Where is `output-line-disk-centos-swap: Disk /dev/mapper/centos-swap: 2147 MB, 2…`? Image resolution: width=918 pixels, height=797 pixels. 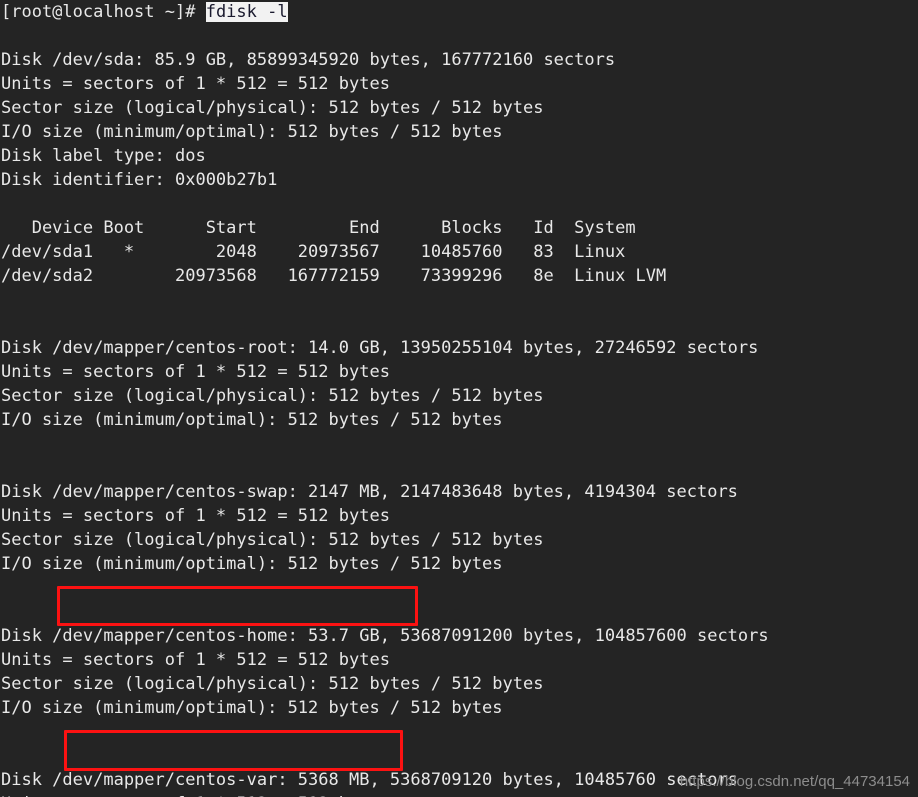
output-line-disk-centos-swap: Disk /dev/mapper/centos-swap: 2147 MB, 2… is located at coordinates (369, 492).